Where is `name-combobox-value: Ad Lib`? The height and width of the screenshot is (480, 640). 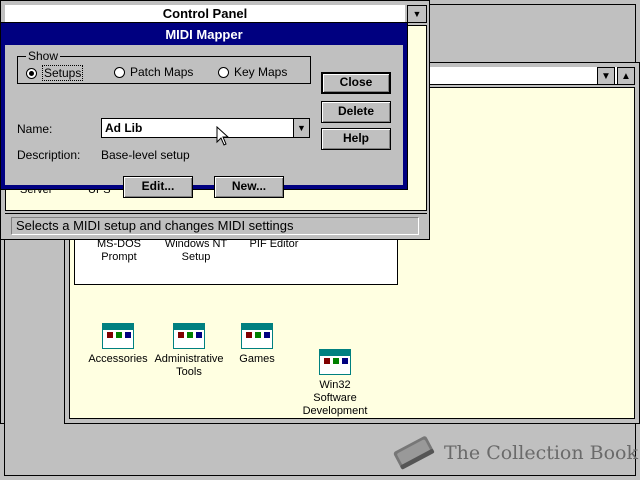
name-combobox-value: Ad Lib is located at coordinates (124, 128).